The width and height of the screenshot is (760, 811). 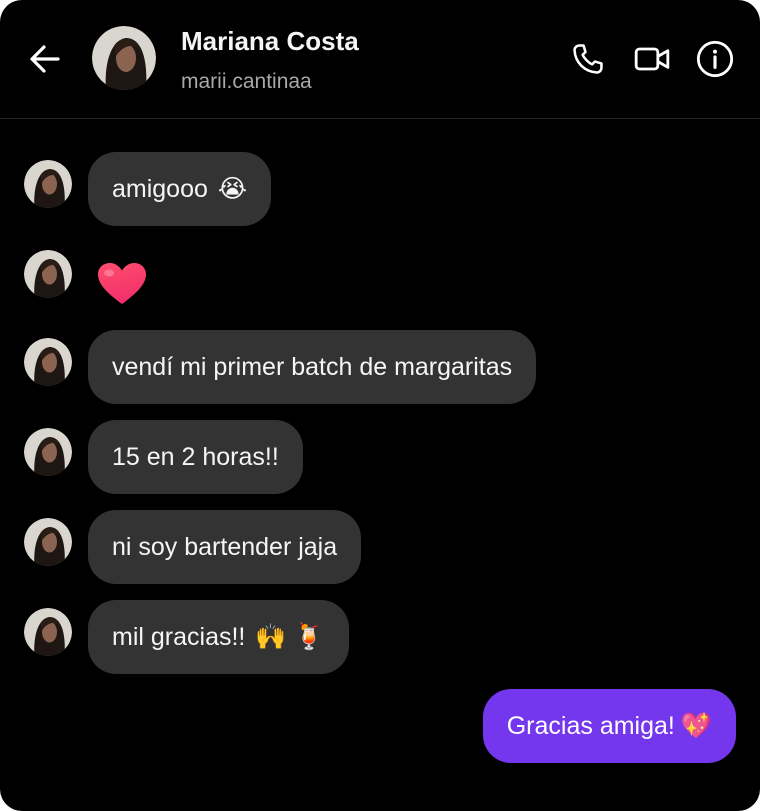 I want to click on message-bubble-received: vendí mi primer batch de margaritas, so click(x=312, y=367).